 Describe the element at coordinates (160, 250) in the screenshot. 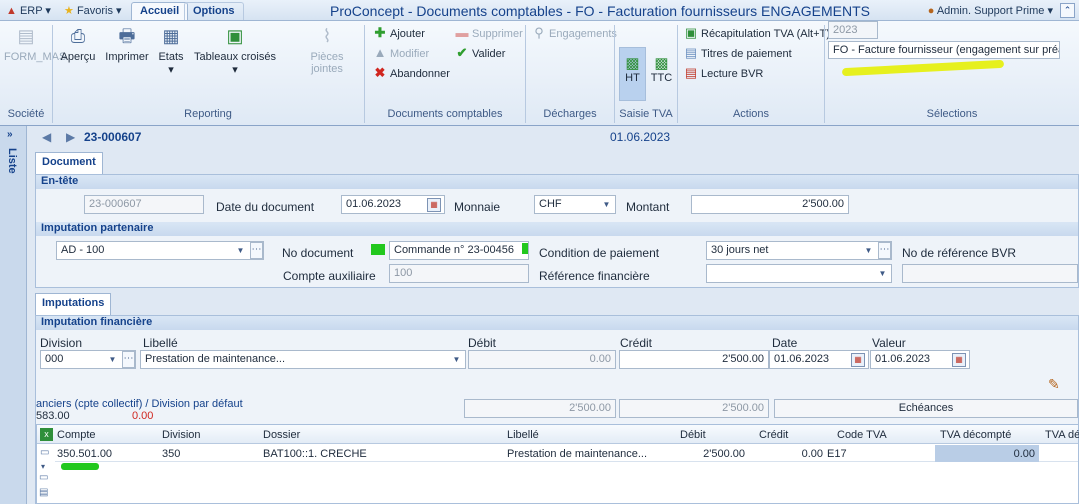

I see `partner-account-select: AD - 100 ▼ ⋯` at that location.